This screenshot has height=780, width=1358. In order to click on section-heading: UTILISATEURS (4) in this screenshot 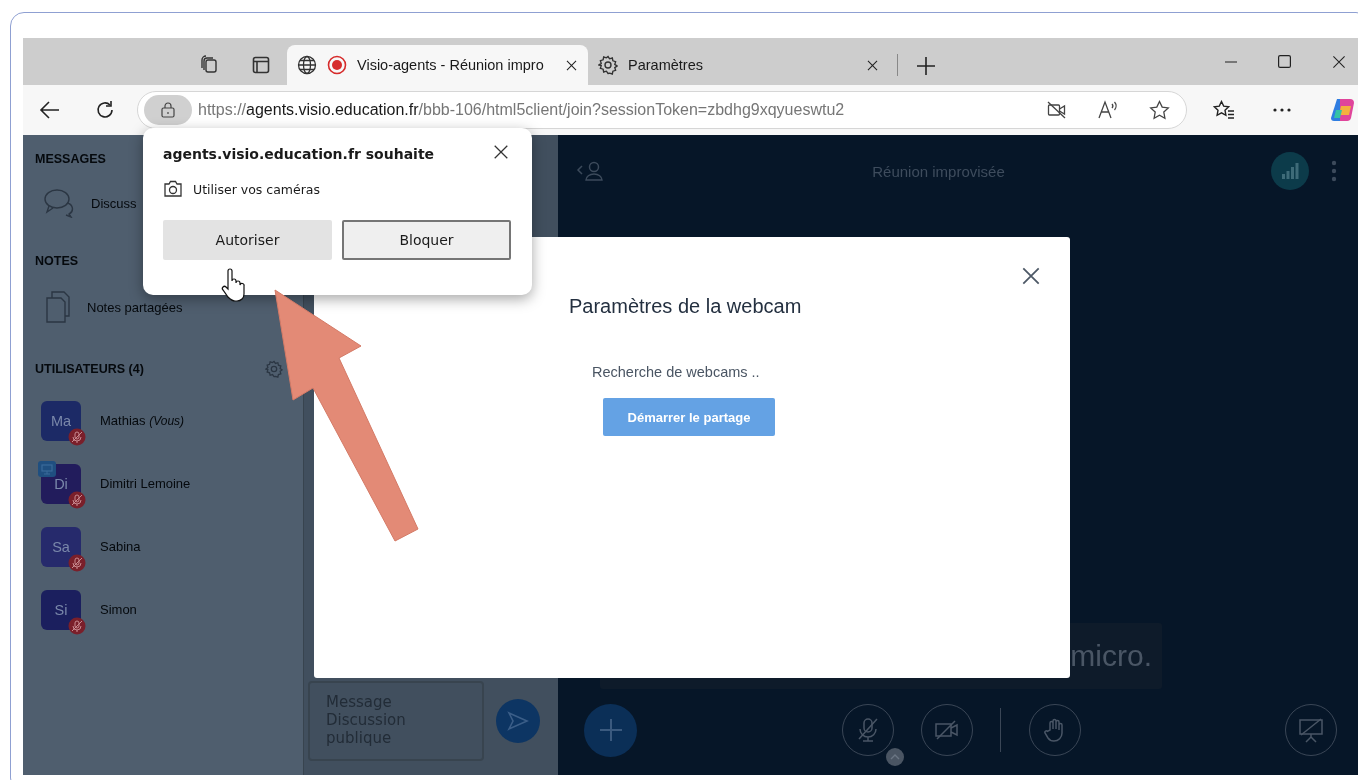, I will do `click(89, 369)`.